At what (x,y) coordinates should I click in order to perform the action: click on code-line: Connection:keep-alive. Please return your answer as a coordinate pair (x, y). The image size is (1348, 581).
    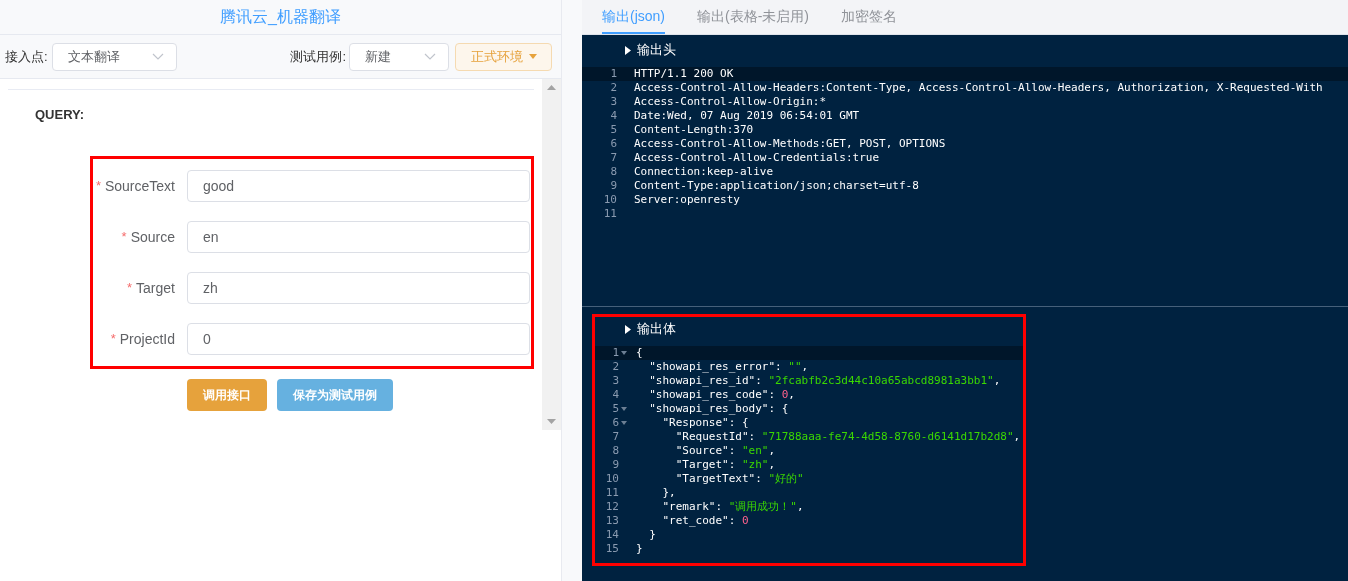
    Looking at the image, I should click on (704, 171).